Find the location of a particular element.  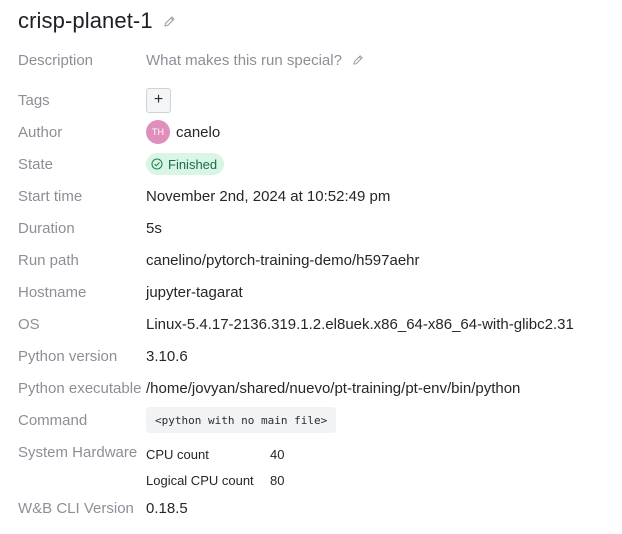

cli-version-row: W&B CLI Version 0.18.5 is located at coordinates (320, 508).